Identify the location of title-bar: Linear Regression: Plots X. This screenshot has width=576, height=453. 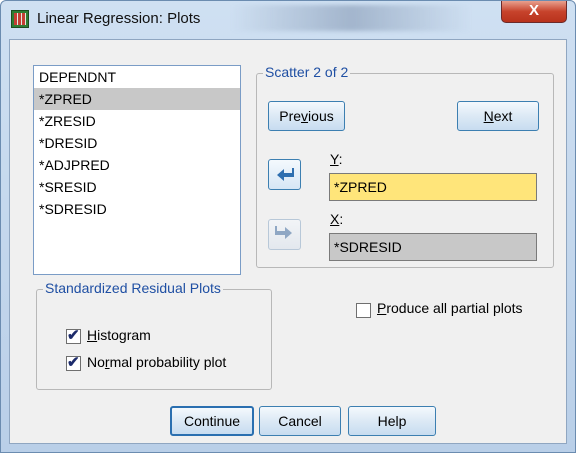
(288, 20).